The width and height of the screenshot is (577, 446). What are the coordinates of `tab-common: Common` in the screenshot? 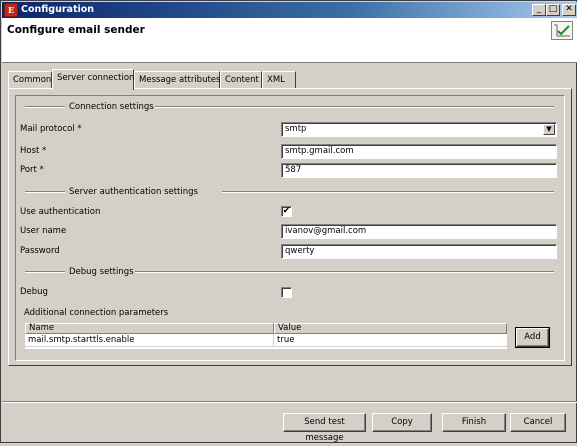 It's located at (30, 80).